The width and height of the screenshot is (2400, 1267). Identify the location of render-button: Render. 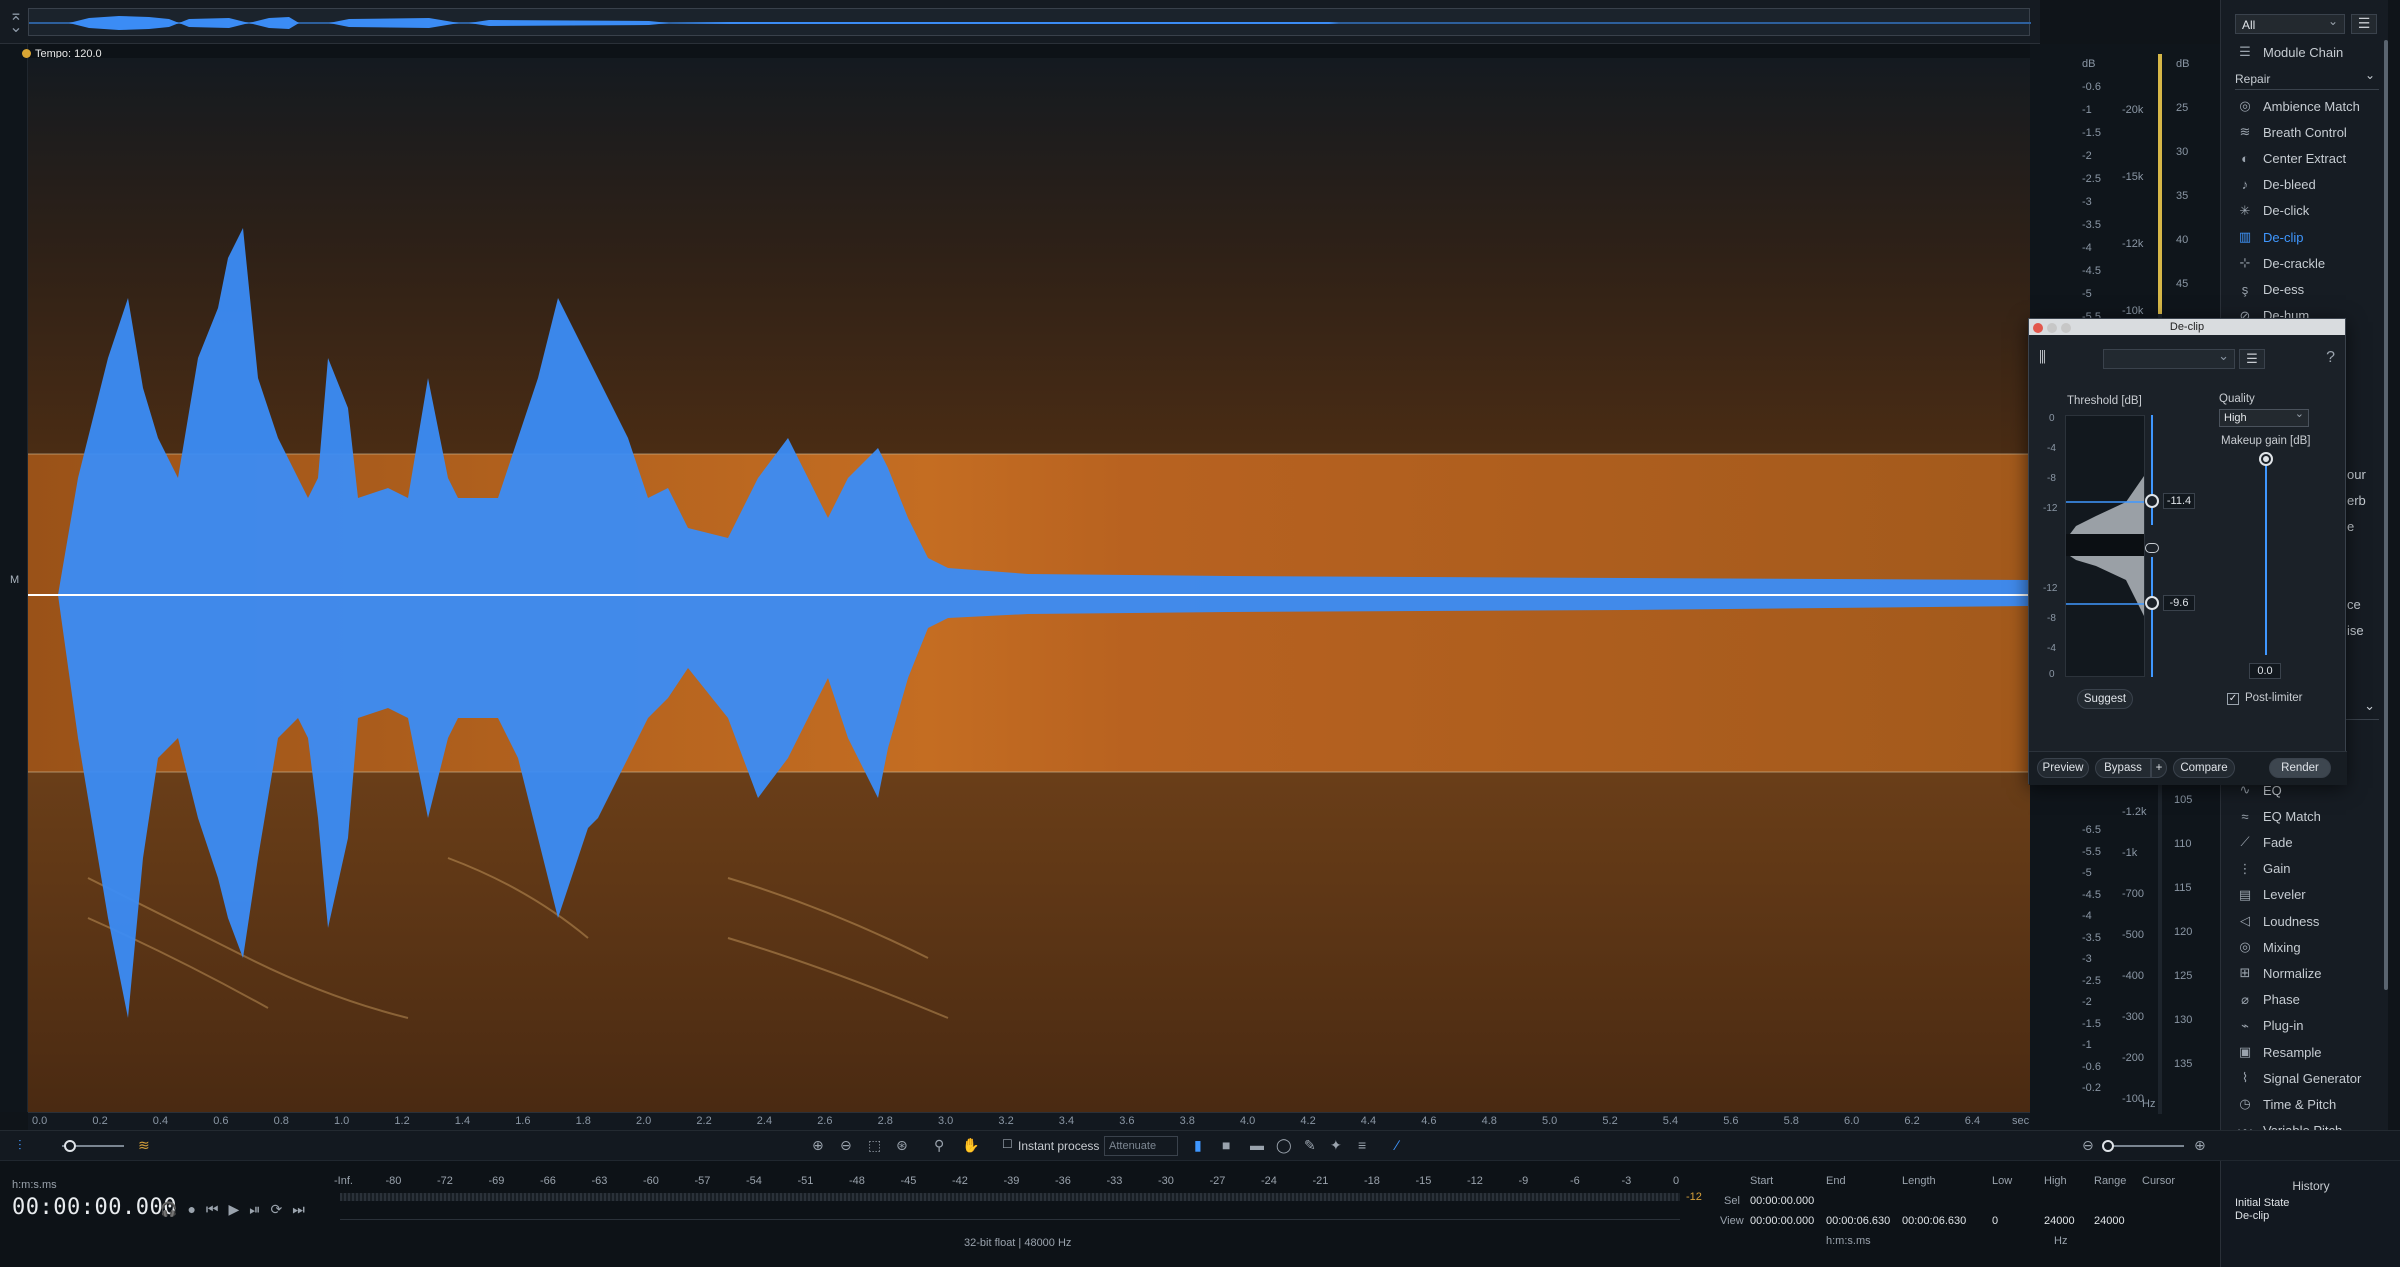
(2300, 768).